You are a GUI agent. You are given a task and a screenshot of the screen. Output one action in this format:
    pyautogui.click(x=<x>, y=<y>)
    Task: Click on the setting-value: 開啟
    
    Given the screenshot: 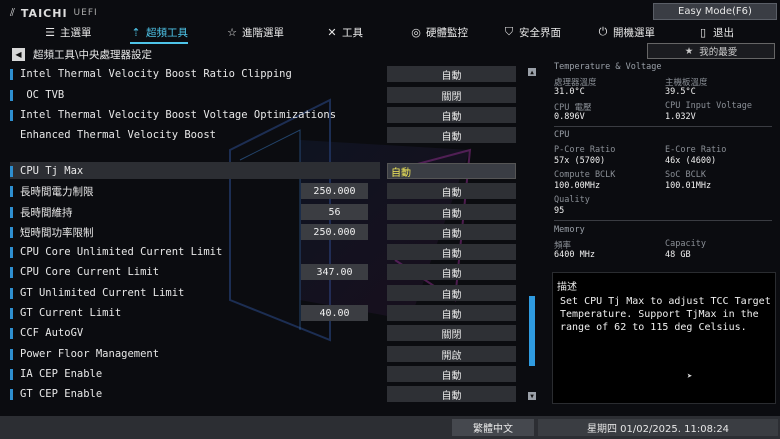 What is the action you would take?
    pyautogui.click(x=451, y=354)
    